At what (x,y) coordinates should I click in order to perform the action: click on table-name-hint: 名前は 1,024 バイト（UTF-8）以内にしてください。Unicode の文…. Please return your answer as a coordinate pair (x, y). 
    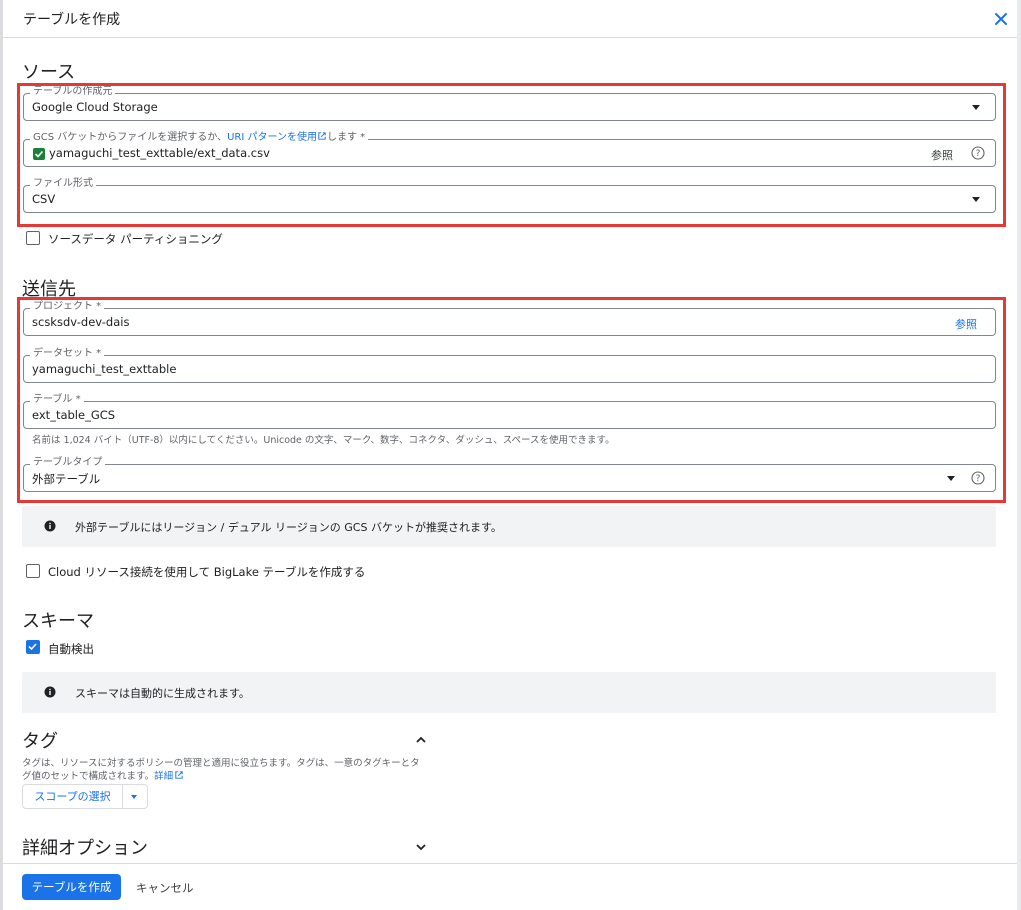
    Looking at the image, I should click on (323, 440).